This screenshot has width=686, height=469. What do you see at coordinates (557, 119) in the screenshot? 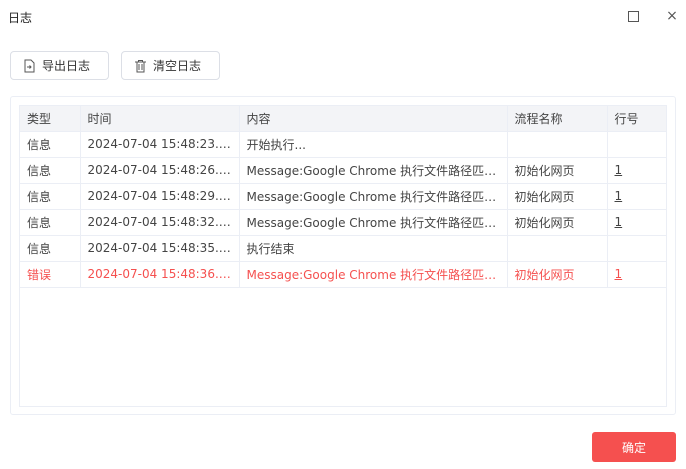
I see `header-flow: 流程名称` at bounding box center [557, 119].